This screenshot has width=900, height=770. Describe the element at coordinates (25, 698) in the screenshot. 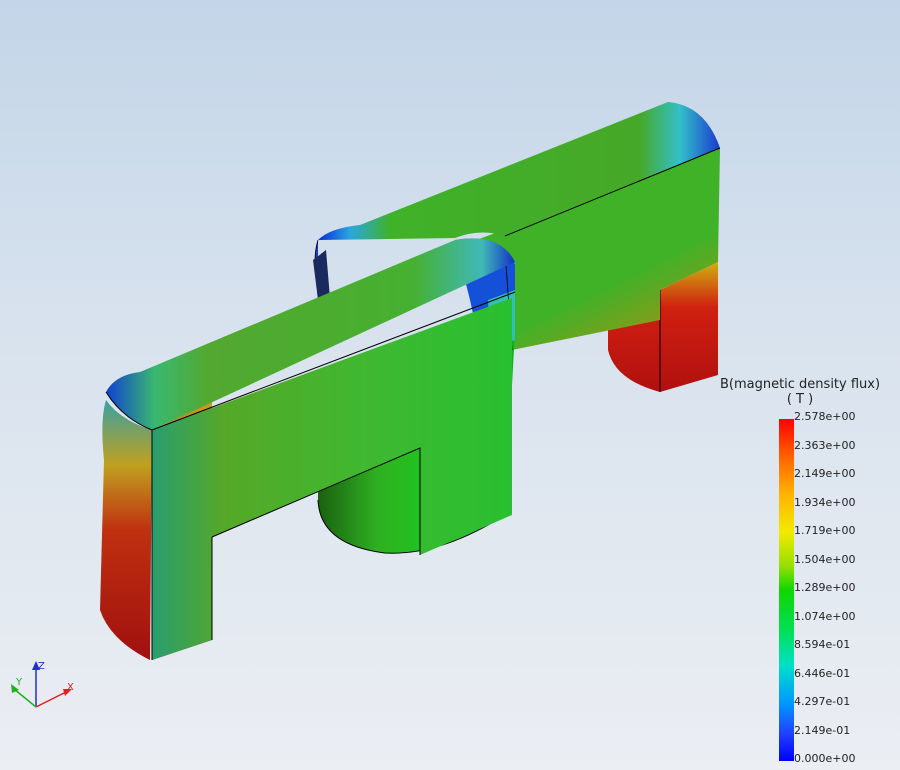

I see `y-axis-line` at that location.